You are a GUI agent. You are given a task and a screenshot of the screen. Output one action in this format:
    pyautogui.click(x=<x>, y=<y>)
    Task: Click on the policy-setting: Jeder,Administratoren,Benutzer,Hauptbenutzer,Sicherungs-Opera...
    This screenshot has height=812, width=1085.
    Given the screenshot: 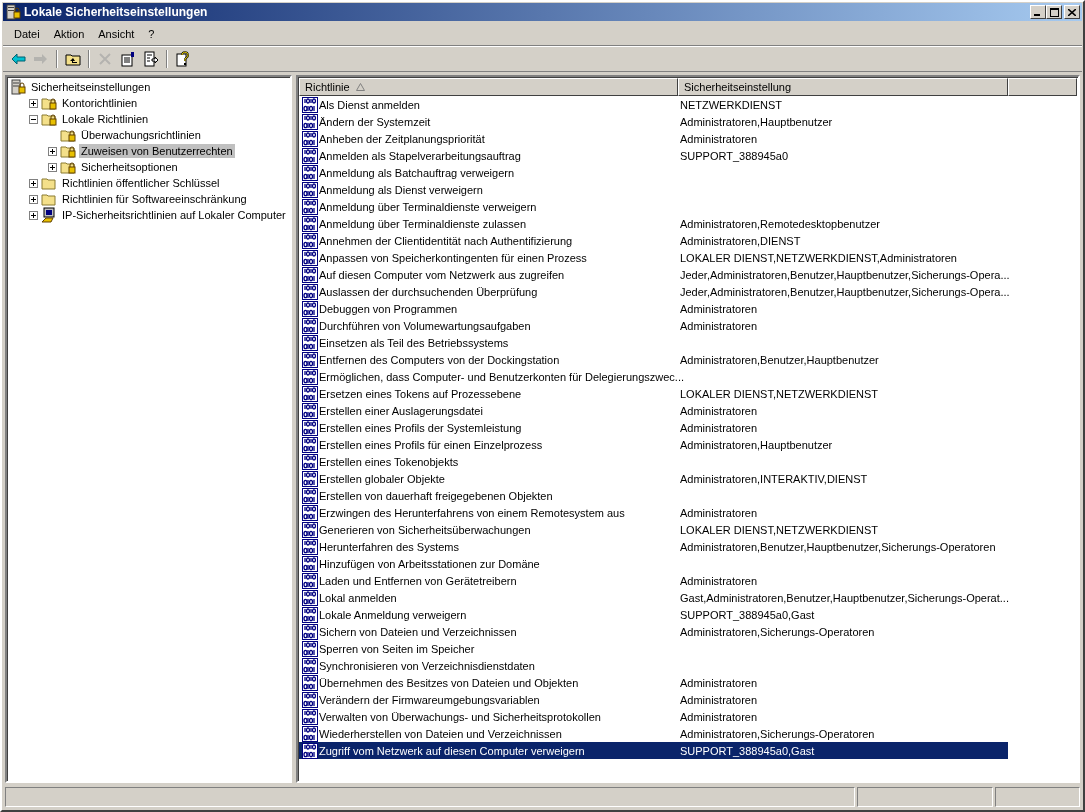 What is the action you would take?
    pyautogui.click(x=844, y=274)
    